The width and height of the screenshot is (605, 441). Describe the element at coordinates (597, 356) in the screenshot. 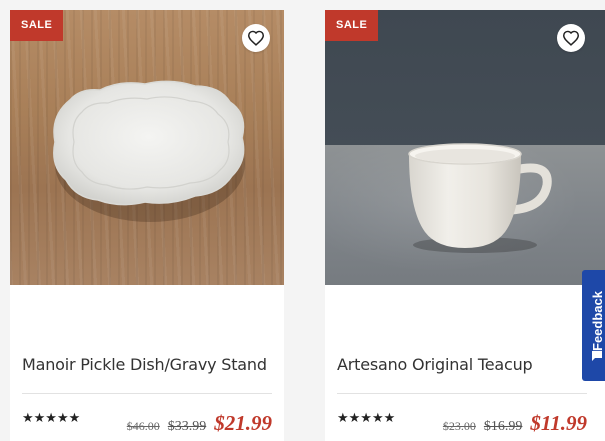

I see `chat-icon` at that location.